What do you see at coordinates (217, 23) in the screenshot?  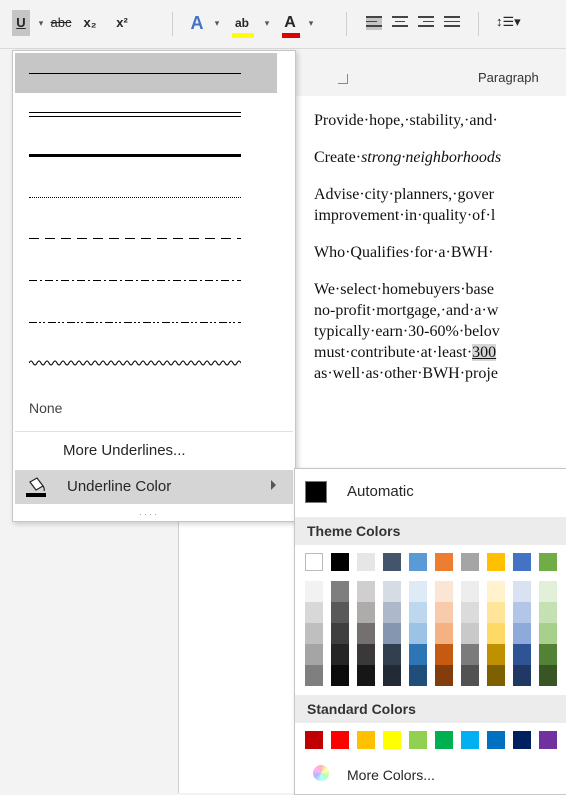 I see `text-effects-dropdown-icon: ▾` at bounding box center [217, 23].